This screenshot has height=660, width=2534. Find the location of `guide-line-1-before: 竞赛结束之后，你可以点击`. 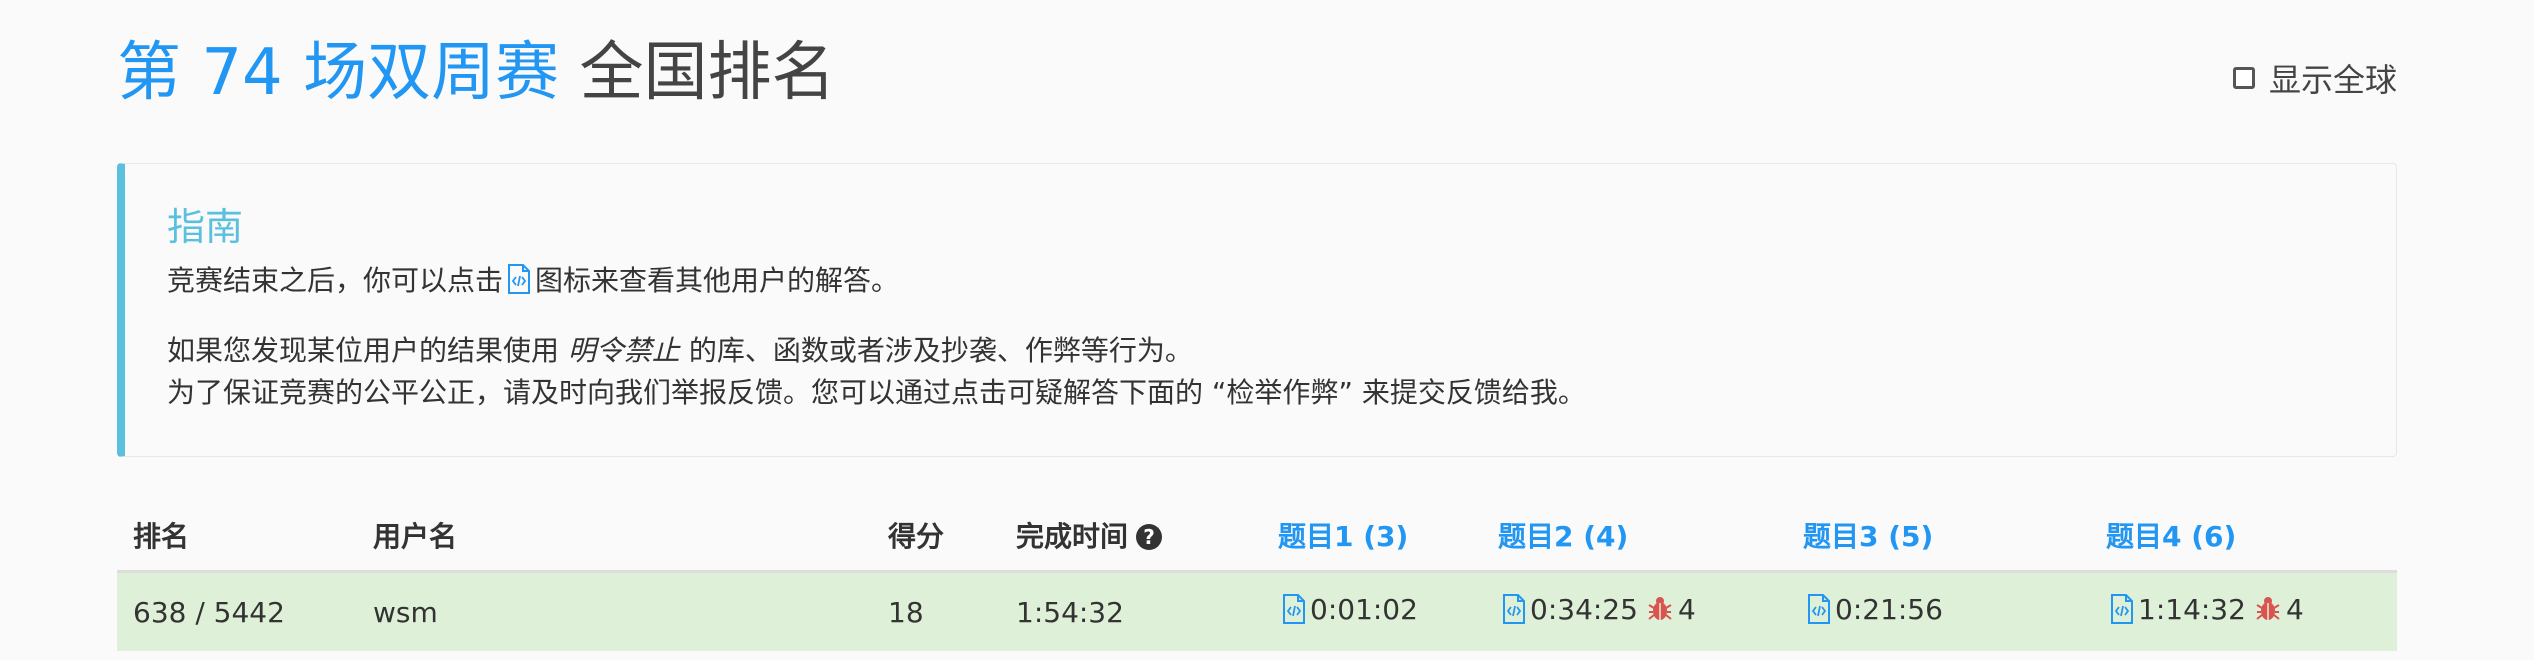

guide-line-1-before: 竞赛结束之后，你可以点击 is located at coordinates (335, 280).